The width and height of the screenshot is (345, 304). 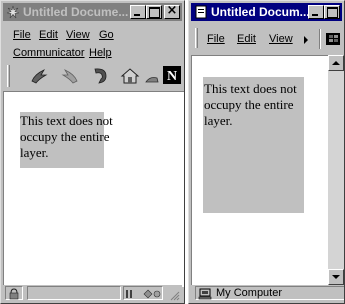 I want to click on status-message-area, so click(x=74, y=293).